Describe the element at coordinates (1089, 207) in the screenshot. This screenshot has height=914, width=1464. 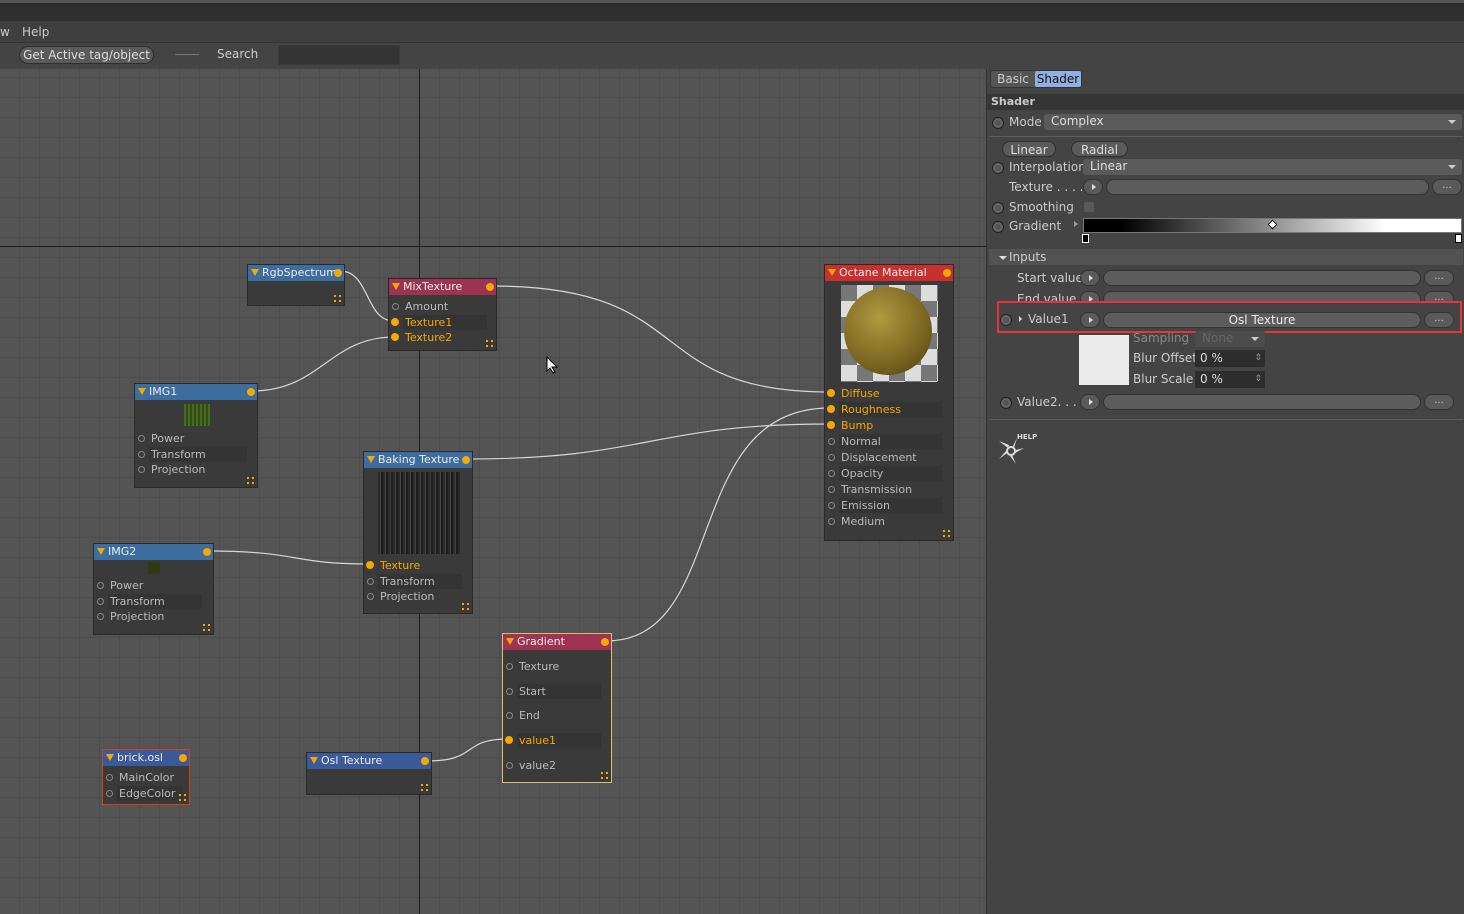
I see `smoothing-checkbox` at that location.